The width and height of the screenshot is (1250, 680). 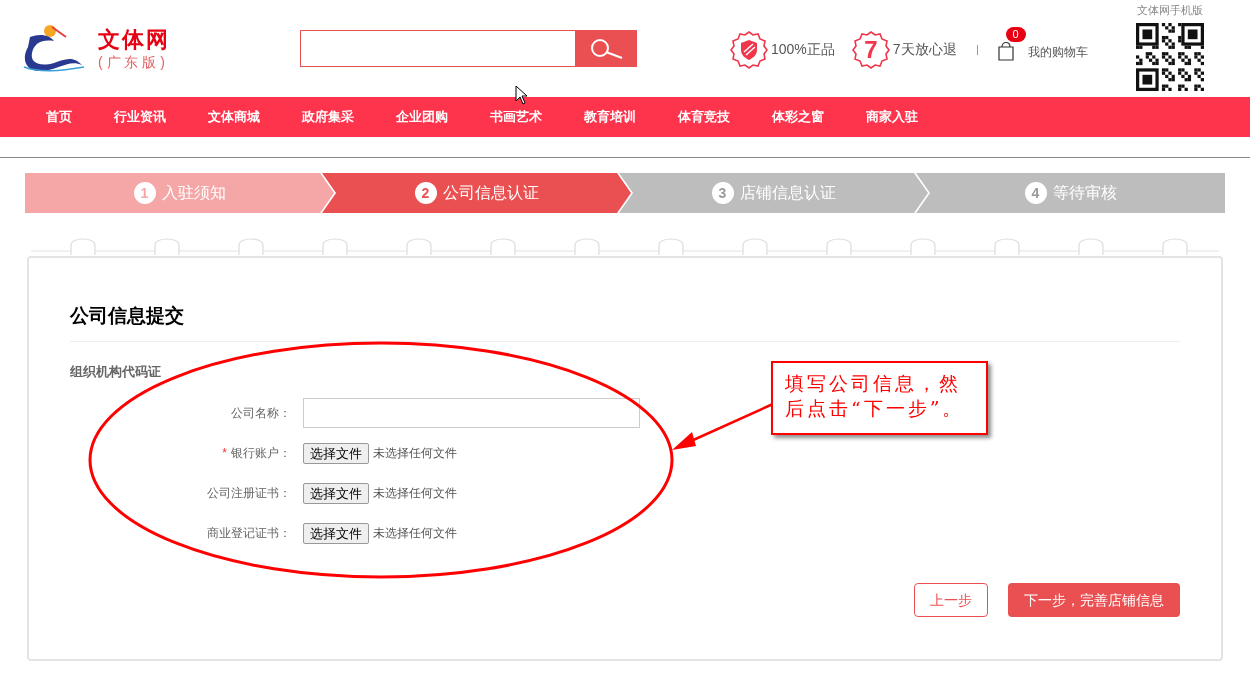 I want to click on guarantee-label: 100%正品, so click(x=803, y=49).